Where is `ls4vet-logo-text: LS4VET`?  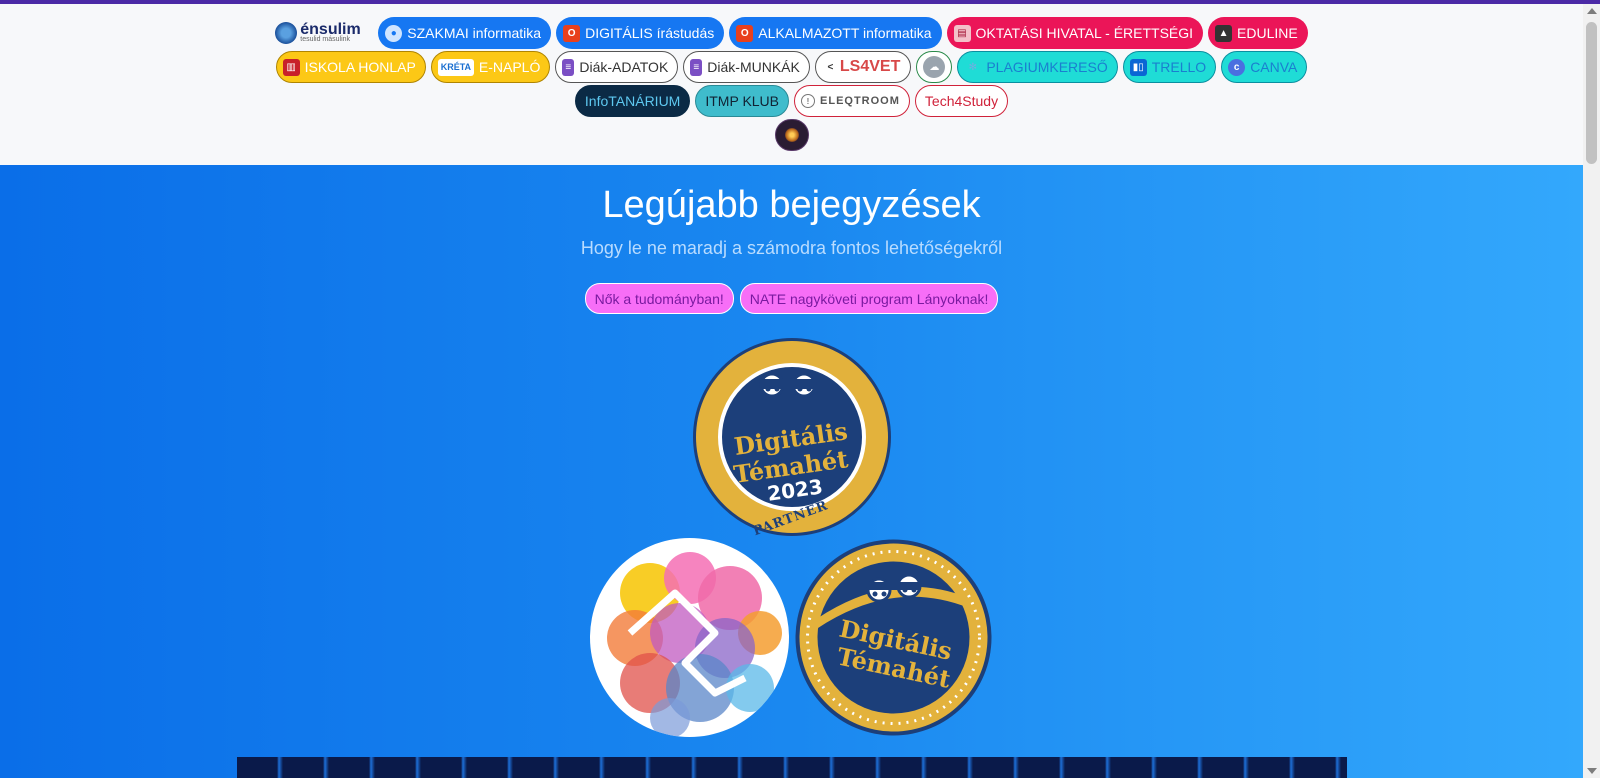 ls4vet-logo-text: LS4VET is located at coordinates (870, 66).